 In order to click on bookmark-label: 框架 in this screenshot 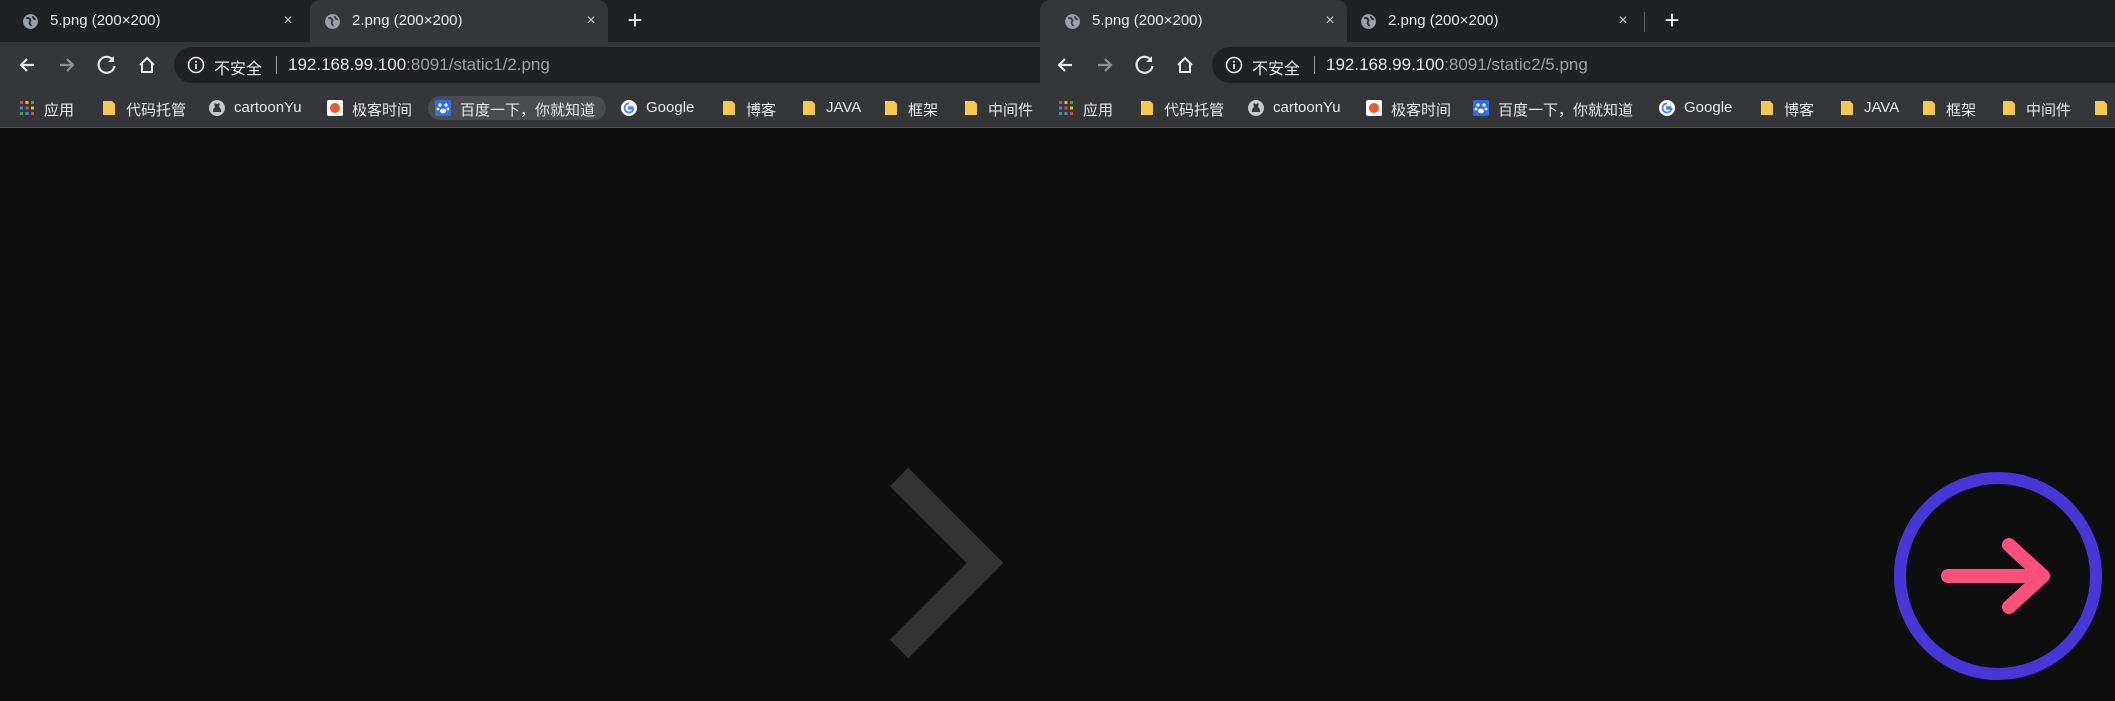, I will do `click(1961, 110)`.